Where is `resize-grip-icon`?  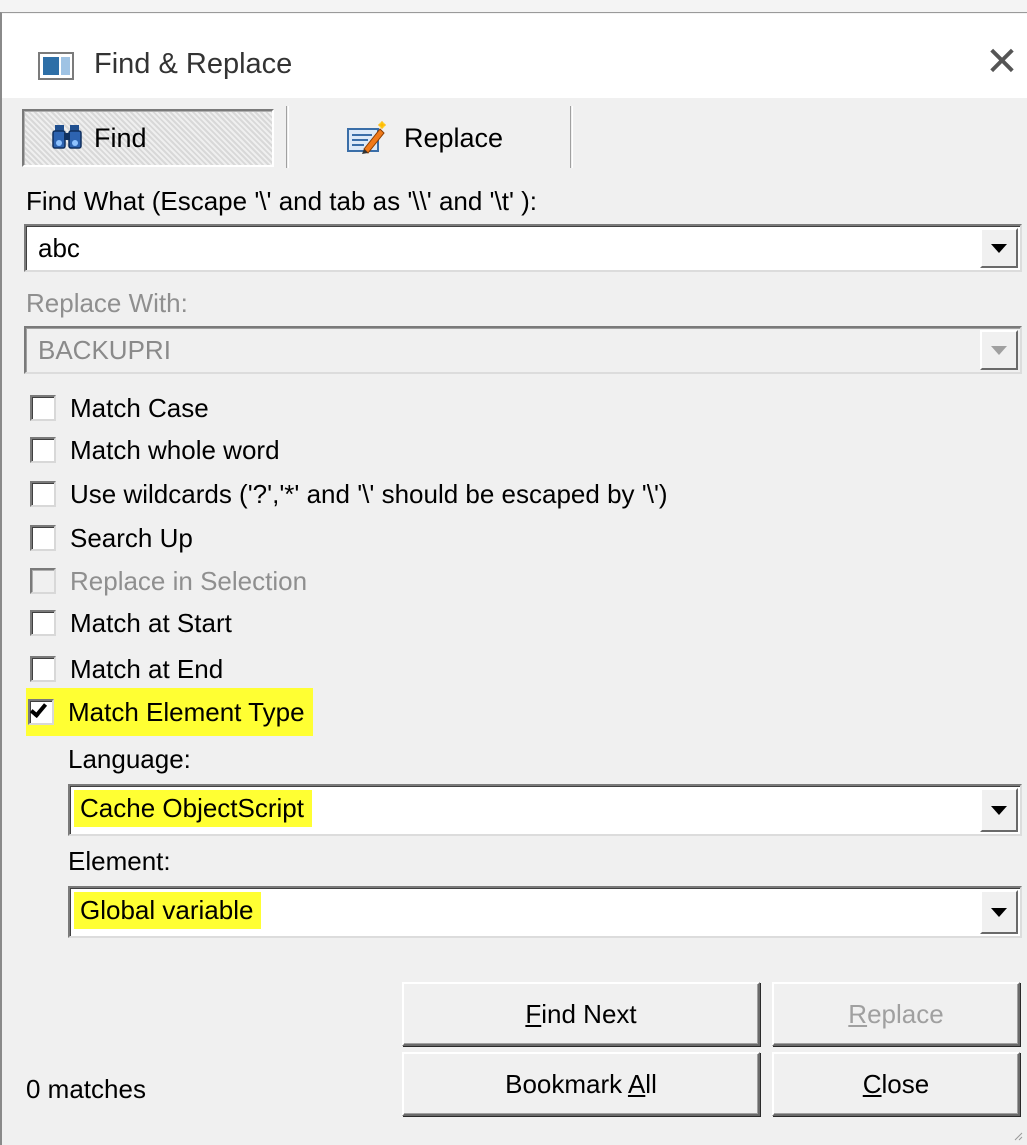 resize-grip-icon is located at coordinates (1018, 1136).